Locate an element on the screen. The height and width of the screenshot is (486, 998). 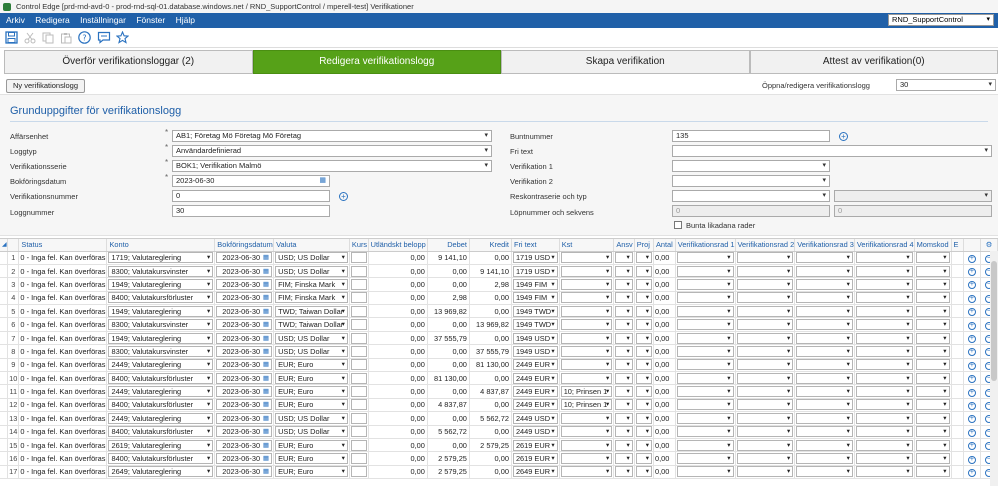
menu-fonster: Fönster is located at coordinates (150, 20).